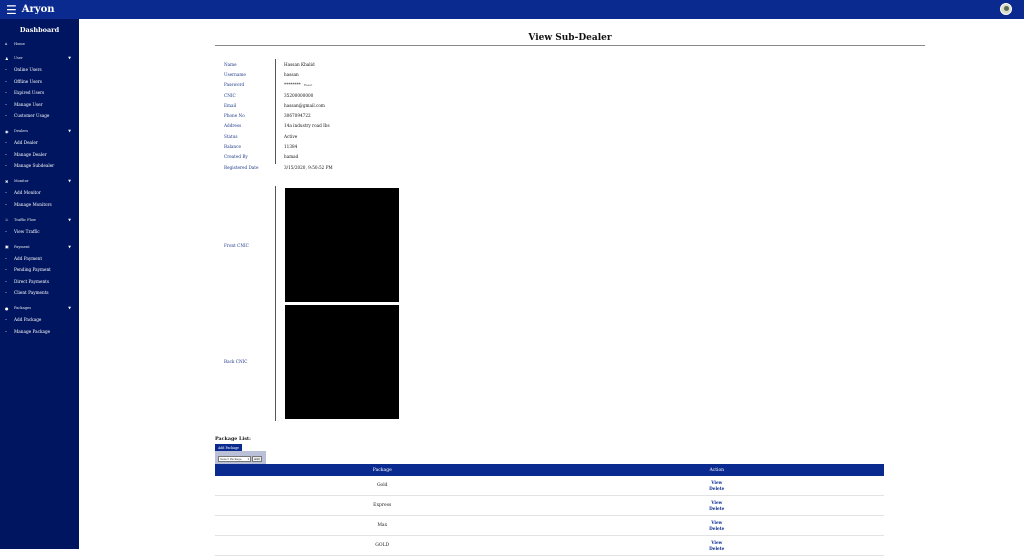  What do you see at coordinates (11, 10) in the screenshot?
I see `hamburger-icon: ☰` at bounding box center [11, 10].